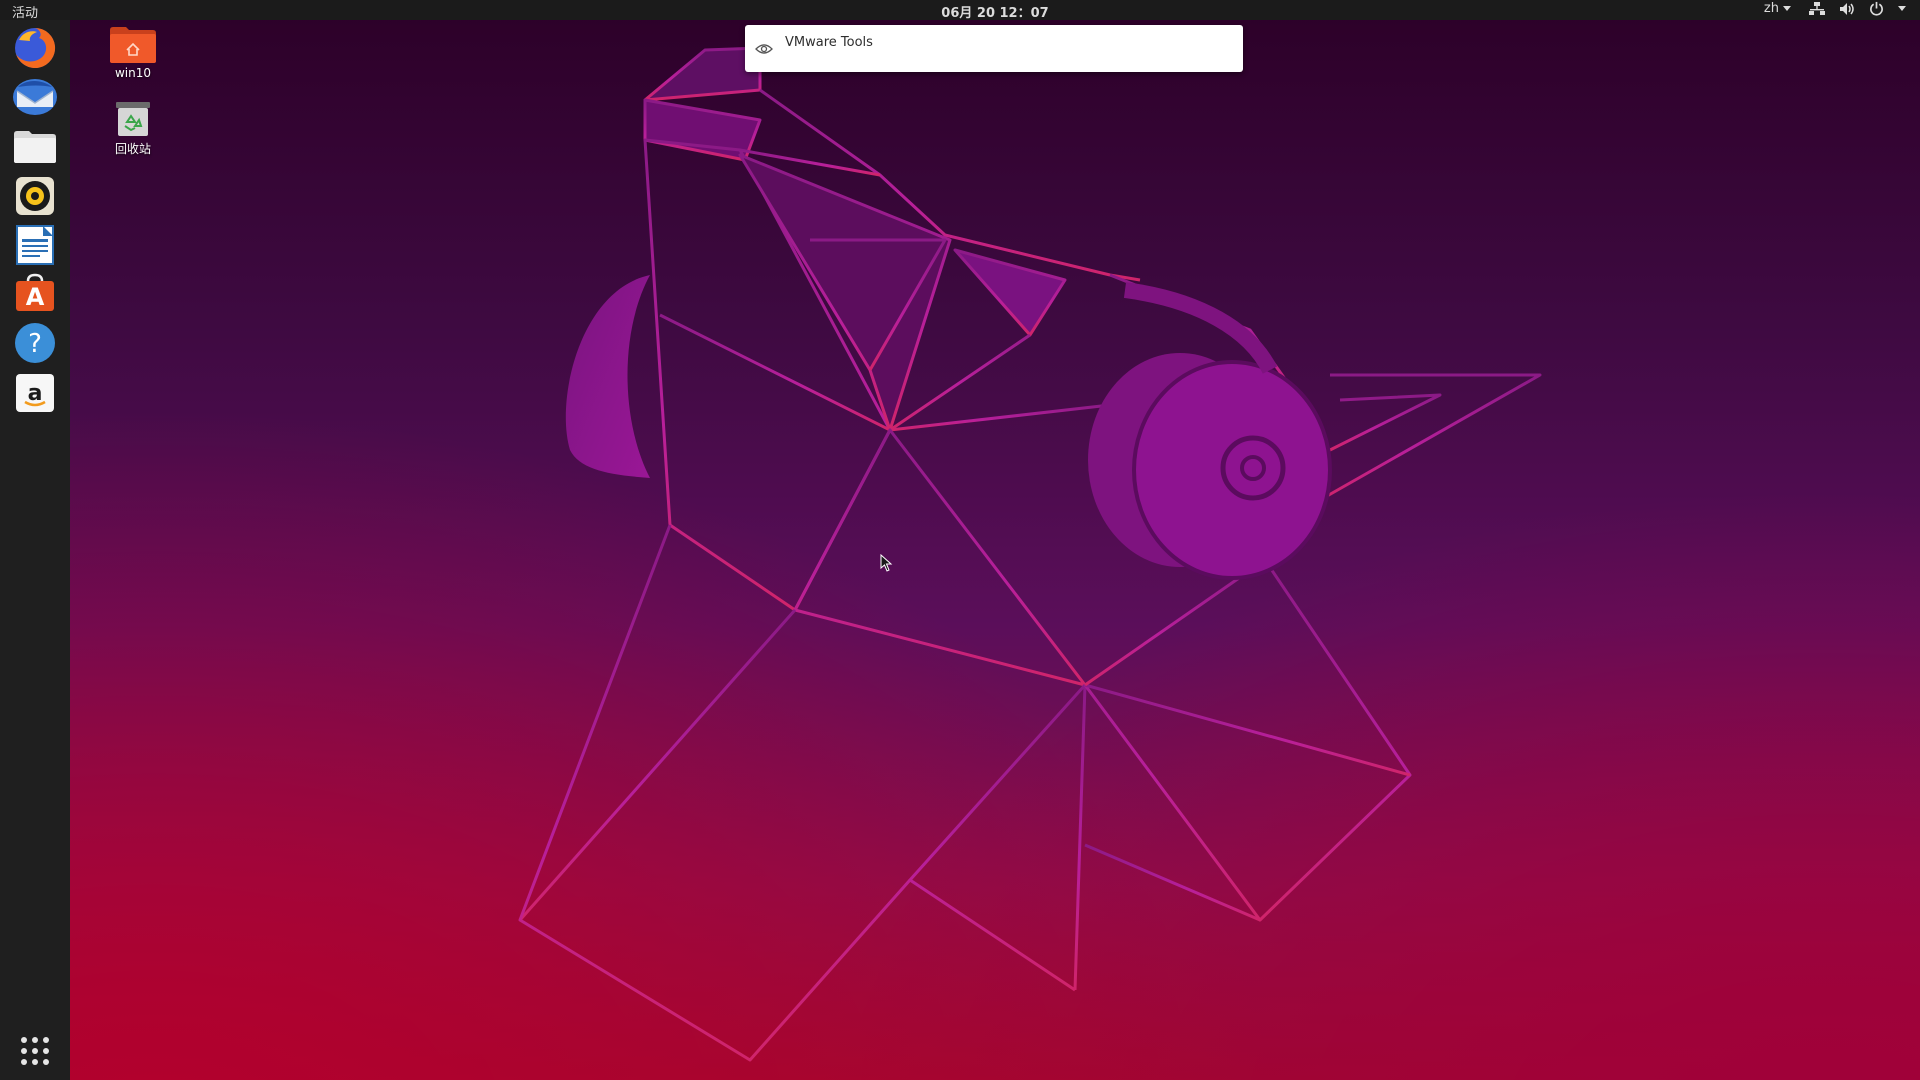  I want to click on desktop-icon-home: win10, so click(133, 53).